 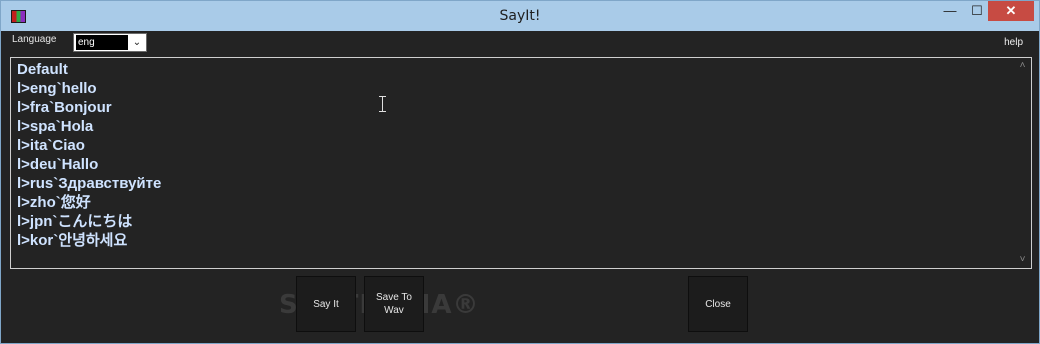 I want to click on maximize-button: ☐, so click(x=977, y=11).